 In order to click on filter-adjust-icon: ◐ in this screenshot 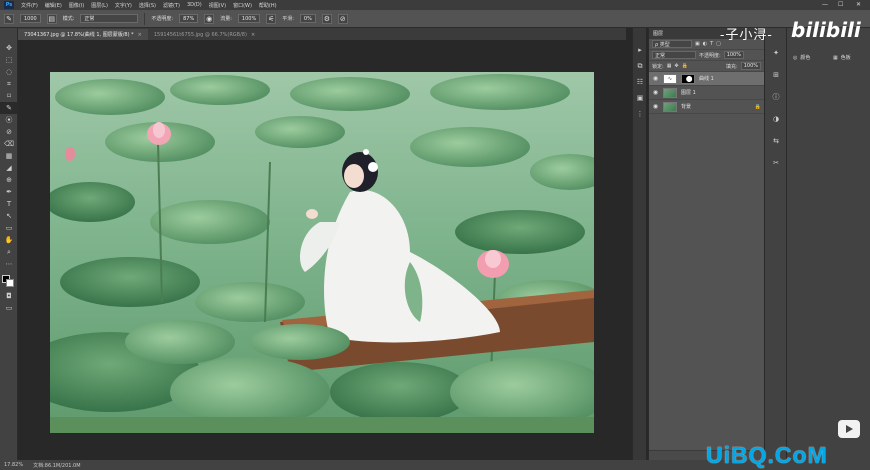, I will do `click(705, 44)`.